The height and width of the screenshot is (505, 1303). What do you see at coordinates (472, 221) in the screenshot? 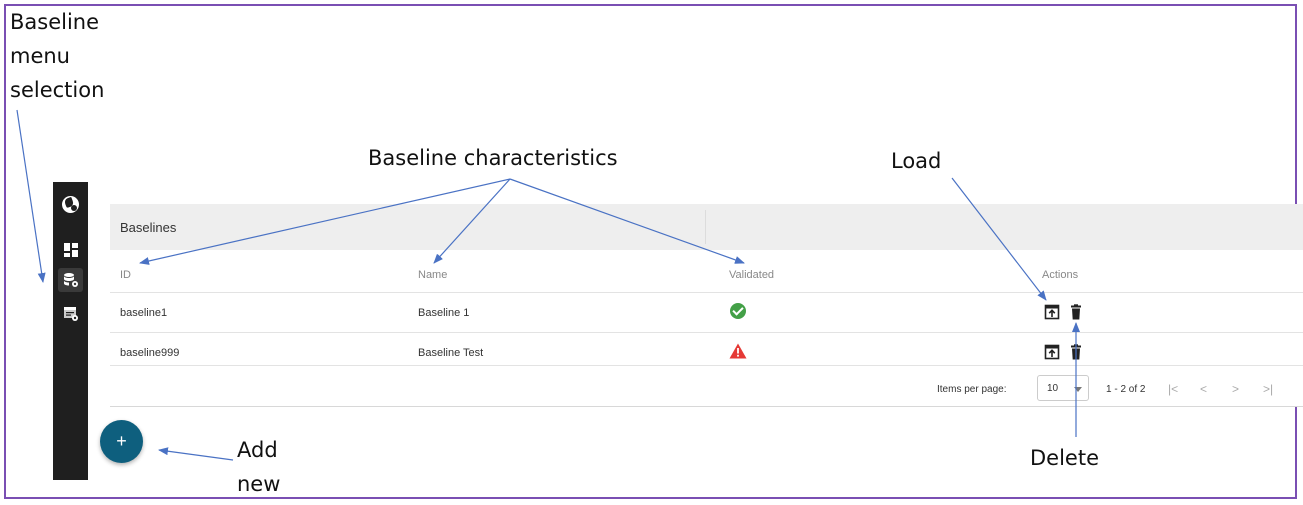
I see `arrow-name` at bounding box center [472, 221].